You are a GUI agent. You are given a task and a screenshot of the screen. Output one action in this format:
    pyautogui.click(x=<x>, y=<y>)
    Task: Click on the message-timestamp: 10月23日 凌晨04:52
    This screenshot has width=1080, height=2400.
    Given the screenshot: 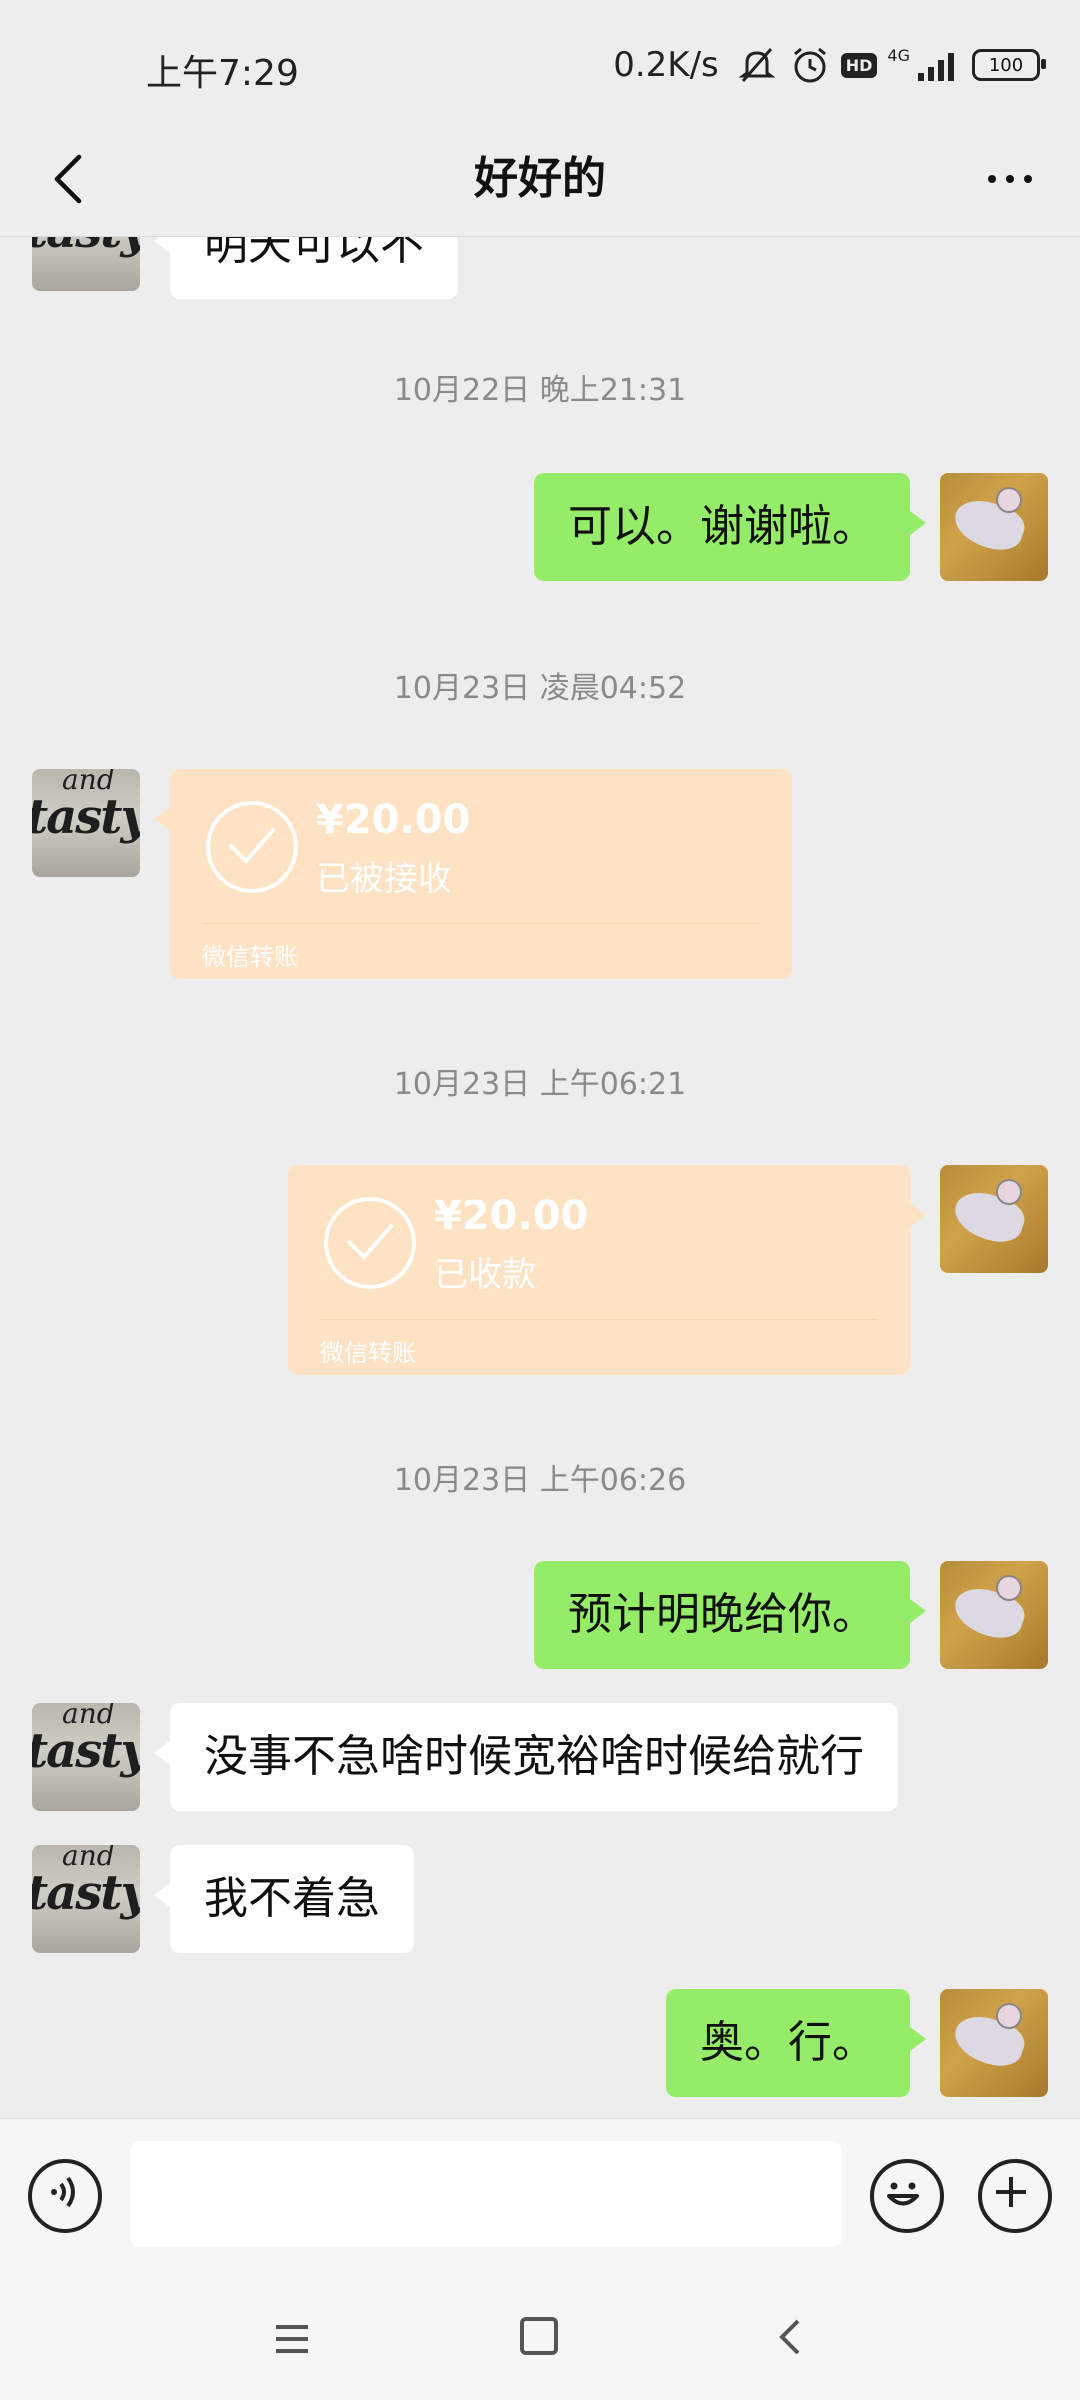 What is the action you would take?
    pyautogui.click(x=540, y=688)
    